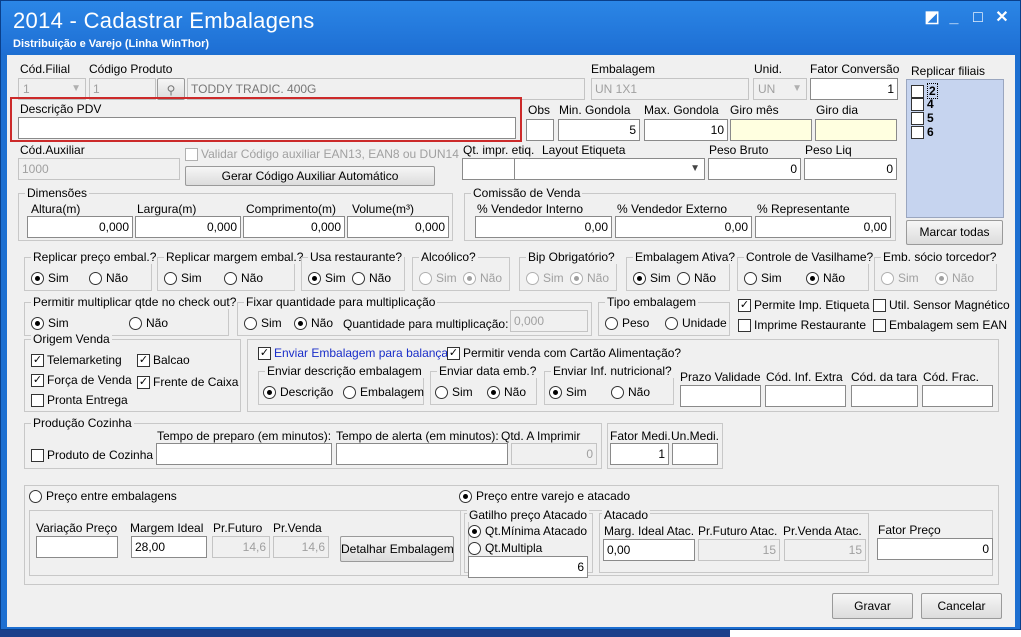 This screenshot has height=637, width=1021. Describe the element at coordinates (371, 278) in the screenshot. I see `usa-restaurante-nao: Não` at that location.